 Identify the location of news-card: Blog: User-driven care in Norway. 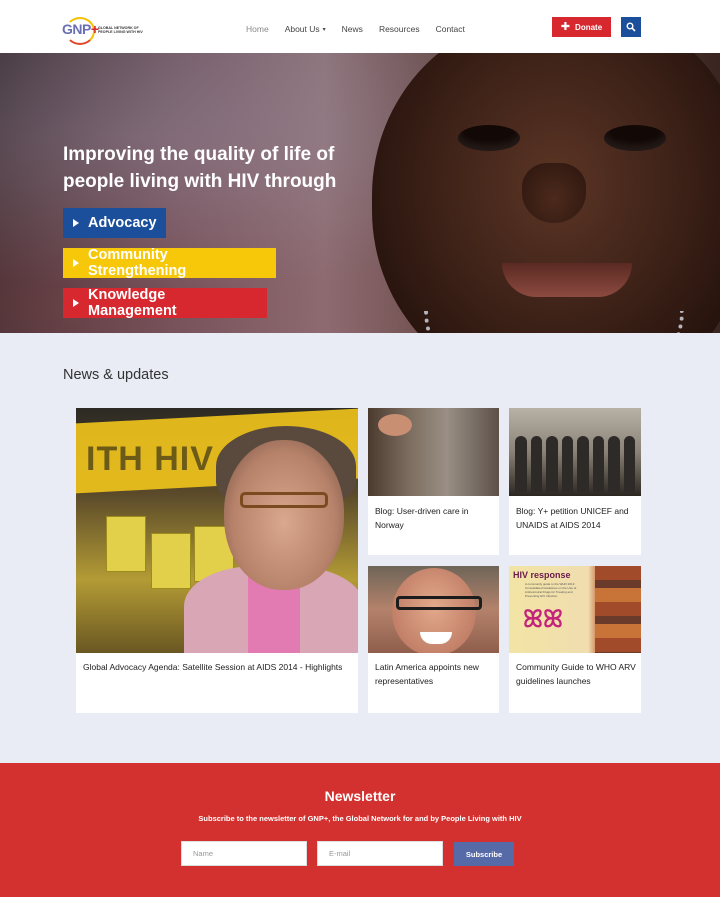
(433, 481).